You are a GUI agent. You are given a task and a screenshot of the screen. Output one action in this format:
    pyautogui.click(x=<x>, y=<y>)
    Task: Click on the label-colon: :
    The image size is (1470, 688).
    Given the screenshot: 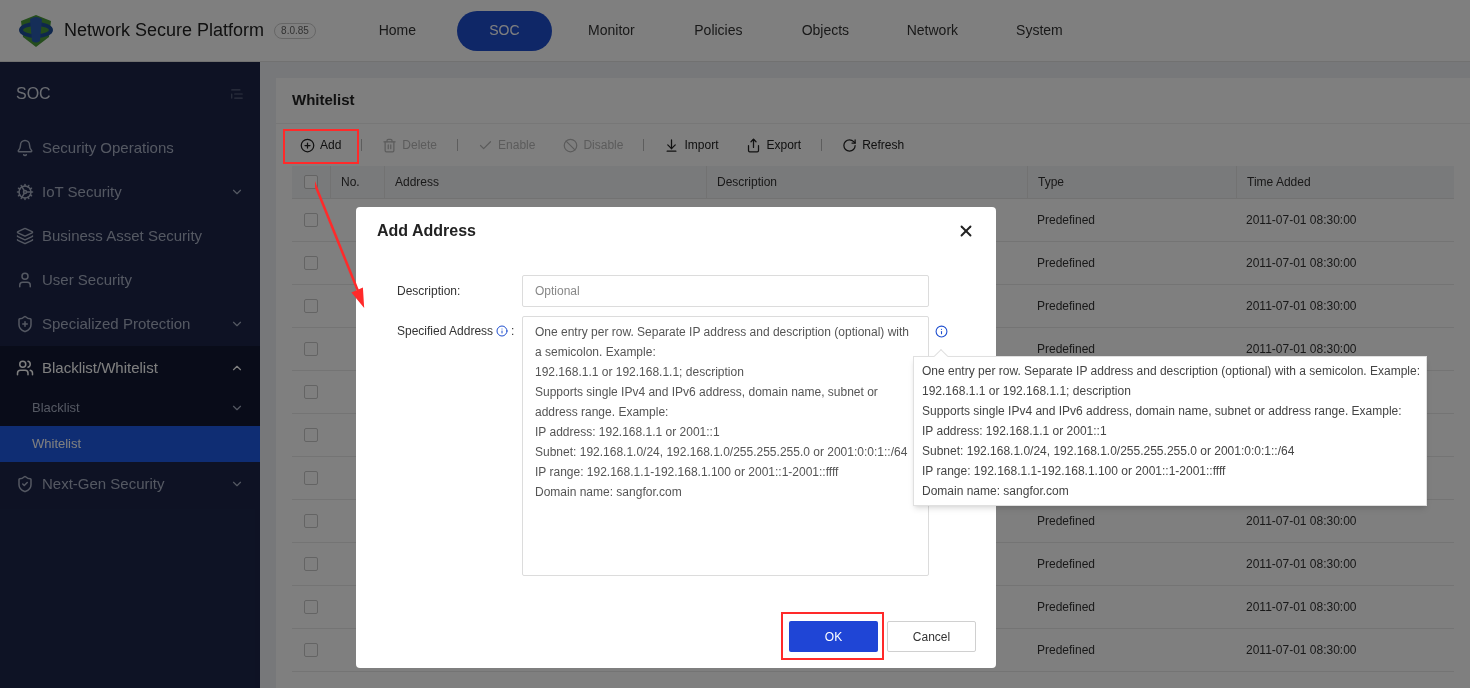 What is the action you would take?
    pyautogui.click(x=513, y=331)
    